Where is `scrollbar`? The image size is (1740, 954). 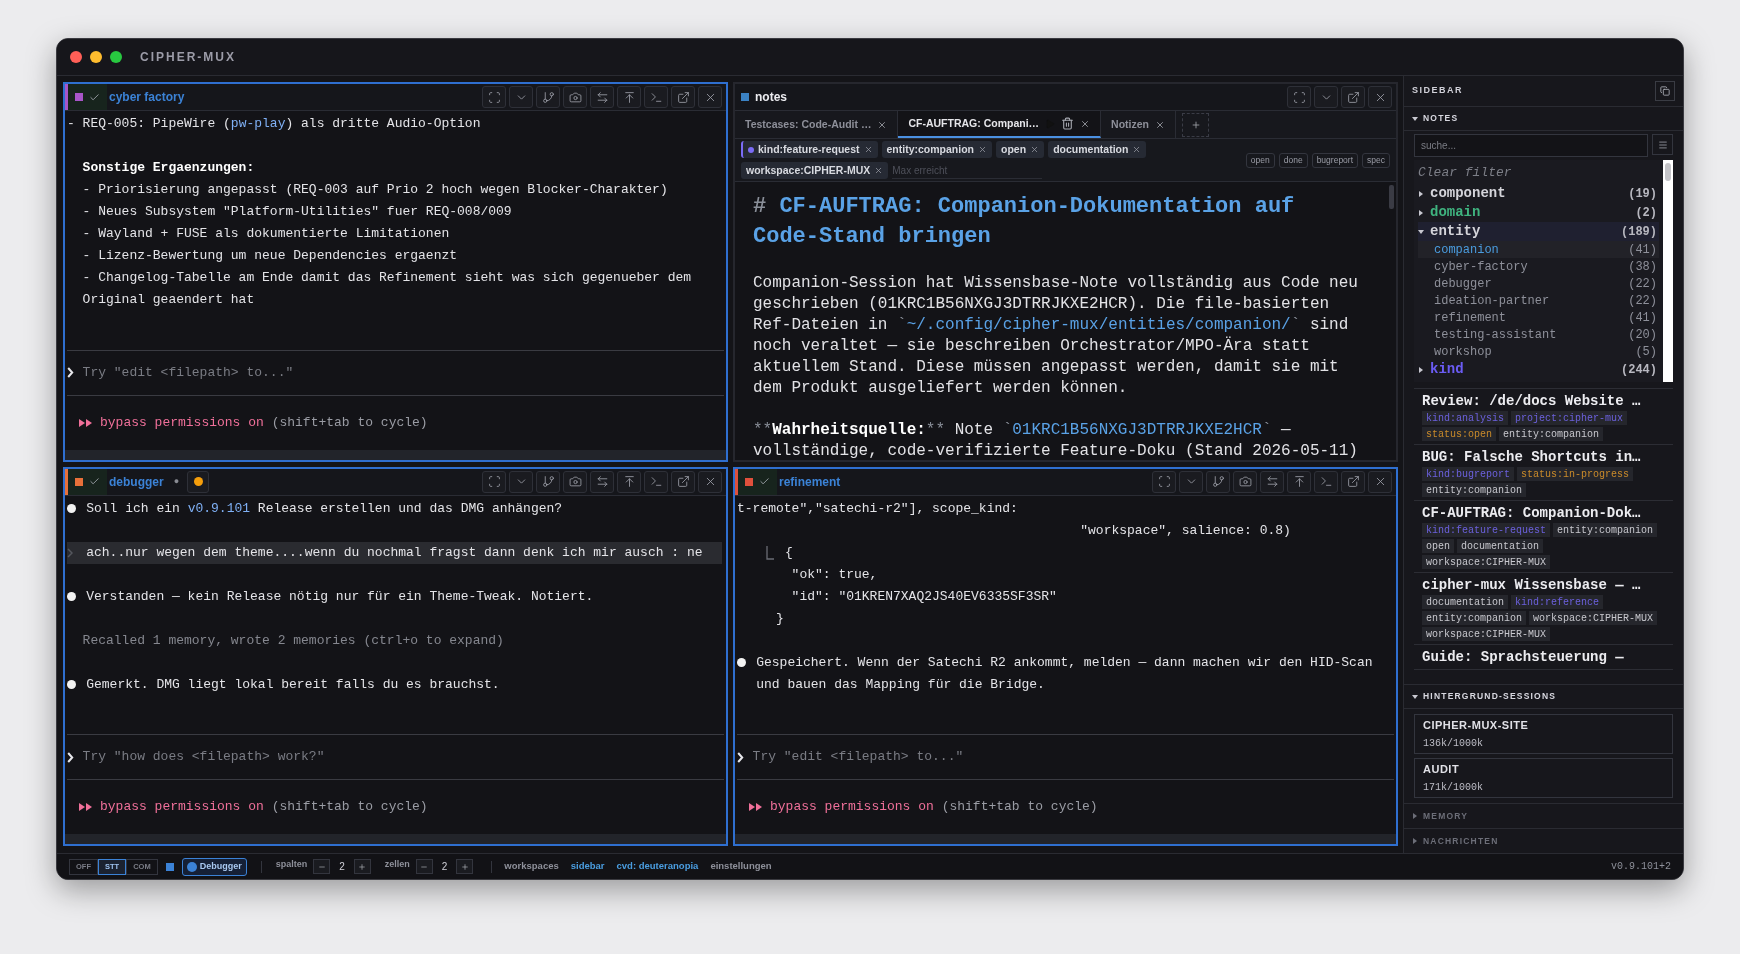
scrollbar is located at coordinates (1668, 271).